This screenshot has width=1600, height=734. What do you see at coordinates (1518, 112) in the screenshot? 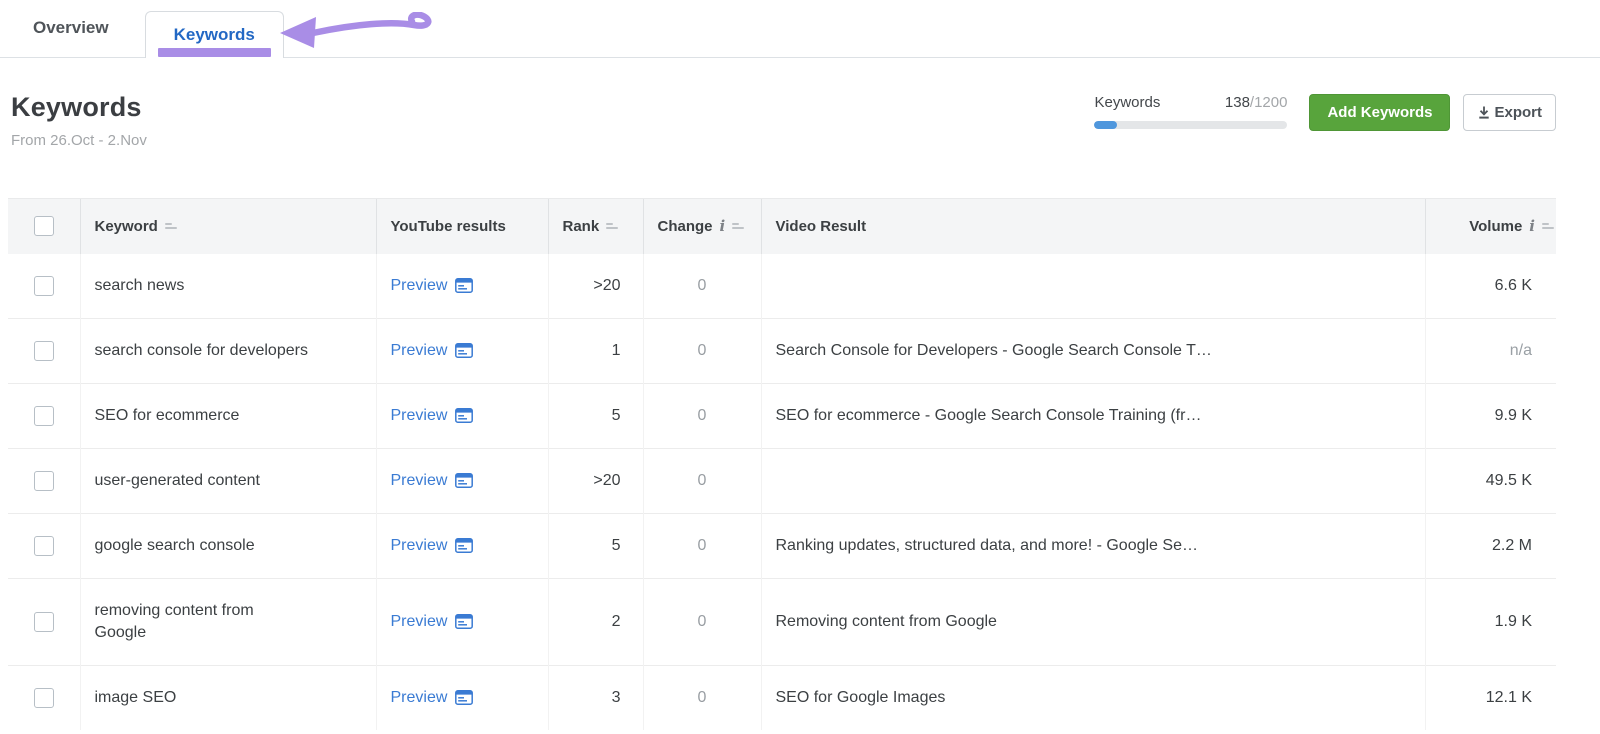
I see `export-button-label: Export` at bounding box center [1518, 112].